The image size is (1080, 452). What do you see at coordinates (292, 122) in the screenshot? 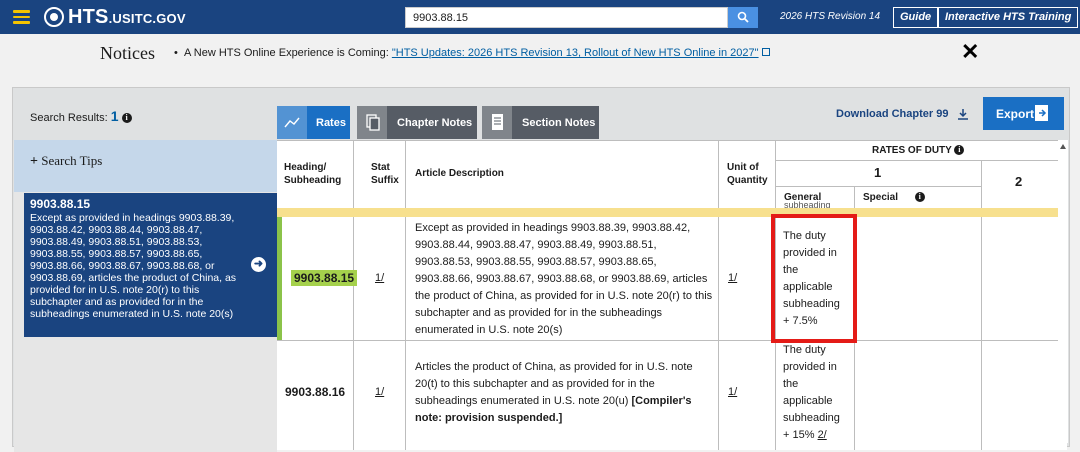
I see `trend-icon` at bounding box center [292, 122].